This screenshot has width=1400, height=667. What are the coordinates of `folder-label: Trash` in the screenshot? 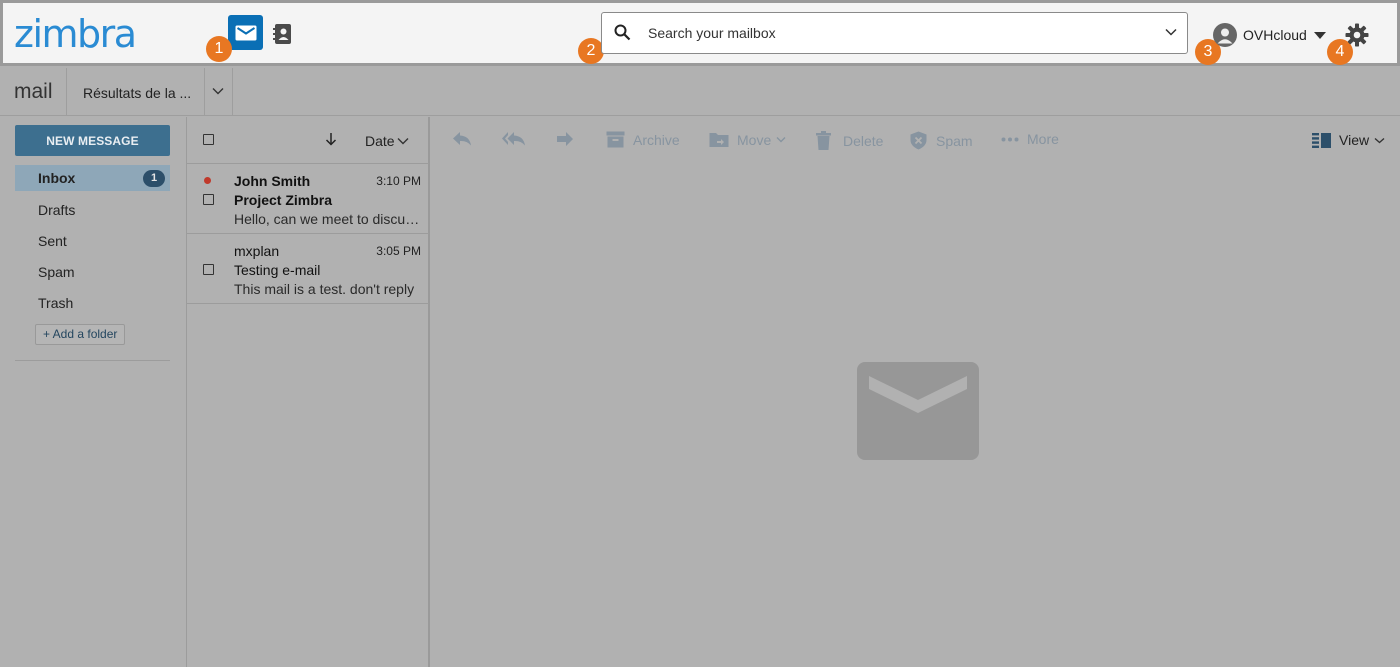 It's located at (56, 303).